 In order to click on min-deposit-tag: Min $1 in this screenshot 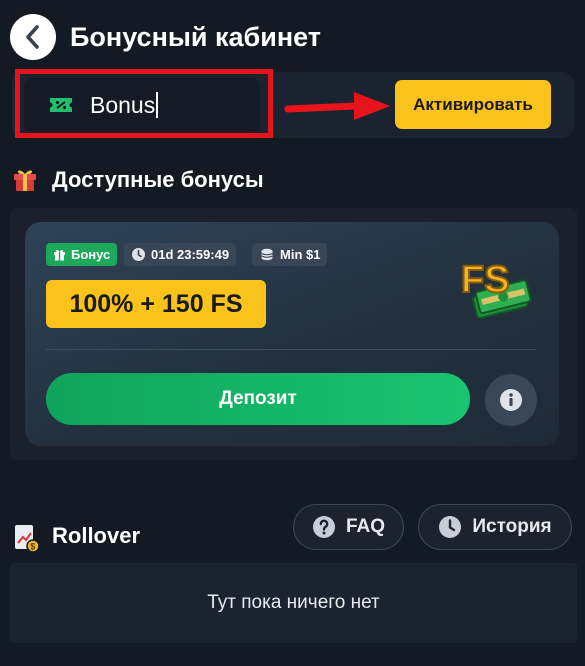, I will do `click(290, 254)`.